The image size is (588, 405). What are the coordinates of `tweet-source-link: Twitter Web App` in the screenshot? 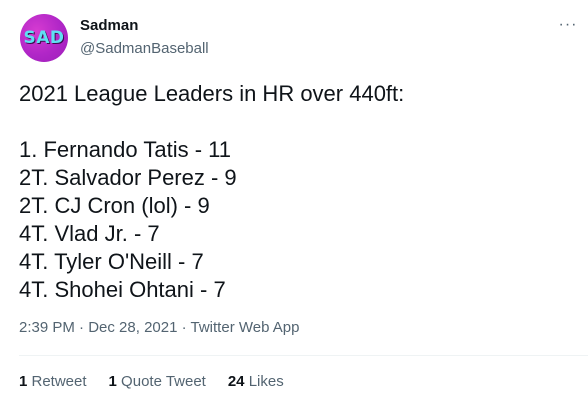 It's located at (245, 327).